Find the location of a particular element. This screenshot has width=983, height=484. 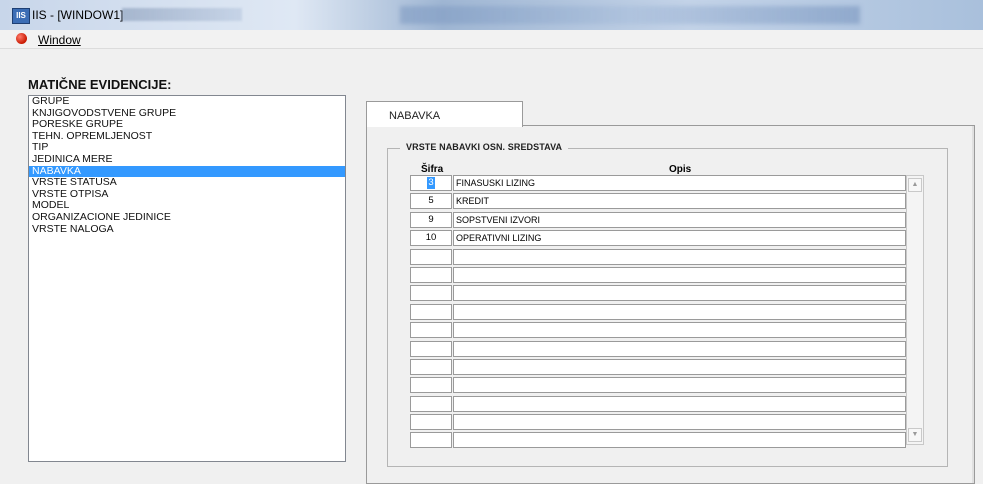

table-row: 5 KREDIT is located at coordinates (658, 202).